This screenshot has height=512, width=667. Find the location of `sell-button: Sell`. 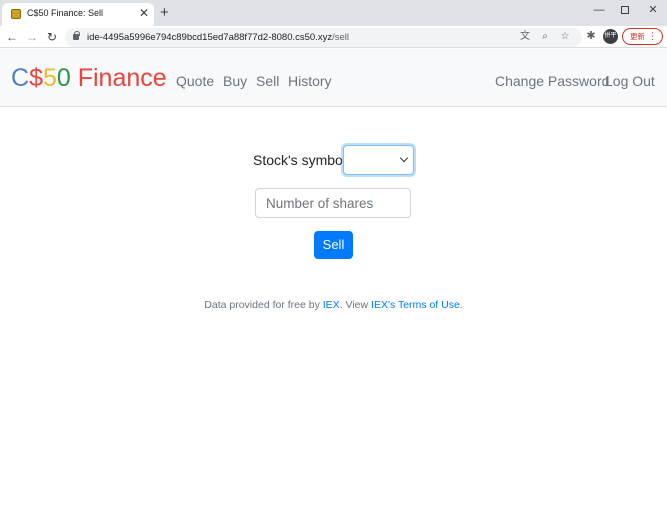

sell-button: Sell is located at coordinates (333, 245).